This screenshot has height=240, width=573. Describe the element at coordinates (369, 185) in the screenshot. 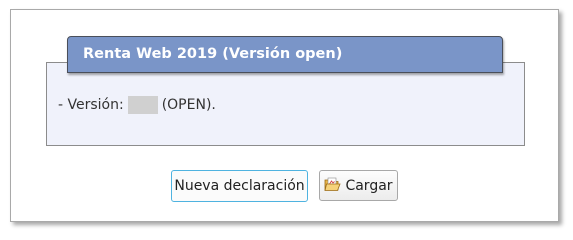

I see `load-label: Cargar` at that location.